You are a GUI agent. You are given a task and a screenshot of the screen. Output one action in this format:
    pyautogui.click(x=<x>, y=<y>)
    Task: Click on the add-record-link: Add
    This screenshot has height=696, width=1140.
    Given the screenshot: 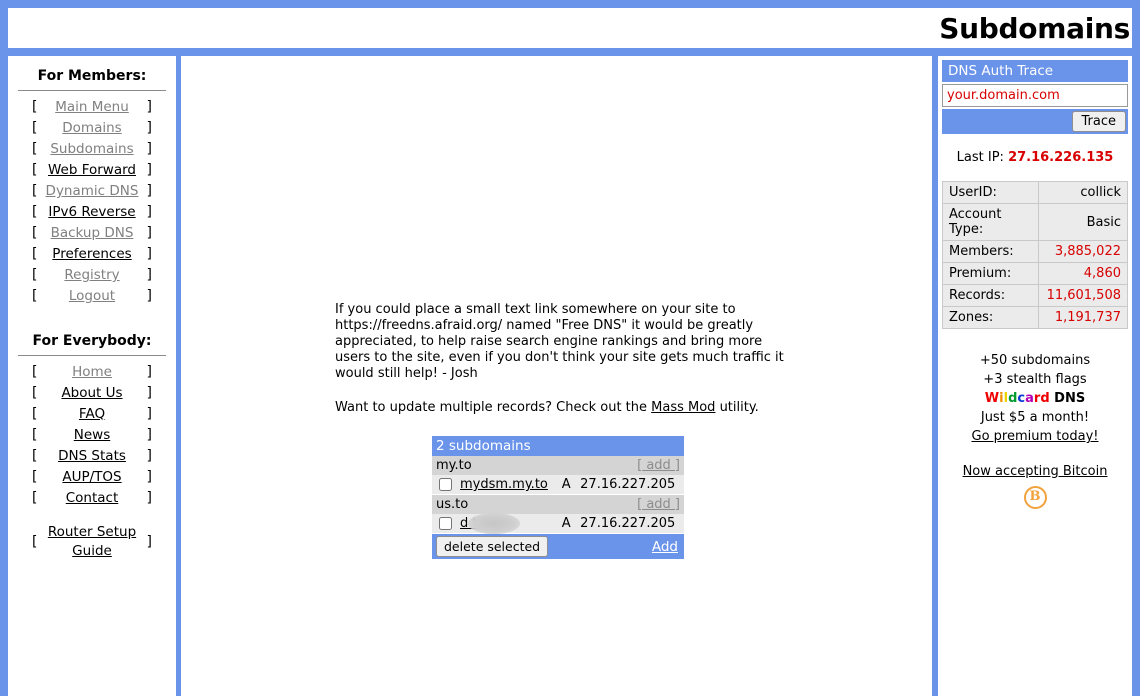 What is the action you would take?
    pyautogui.click(x=666, y=547)
    